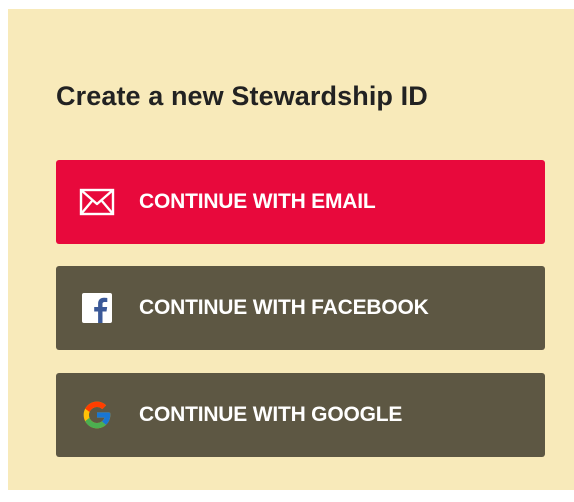  What do you see at coordinates (271, 414) in the screenshot?
I see `google-button-label: CONTINUE WITH GOOGLE` at bounding box center [271, 414].